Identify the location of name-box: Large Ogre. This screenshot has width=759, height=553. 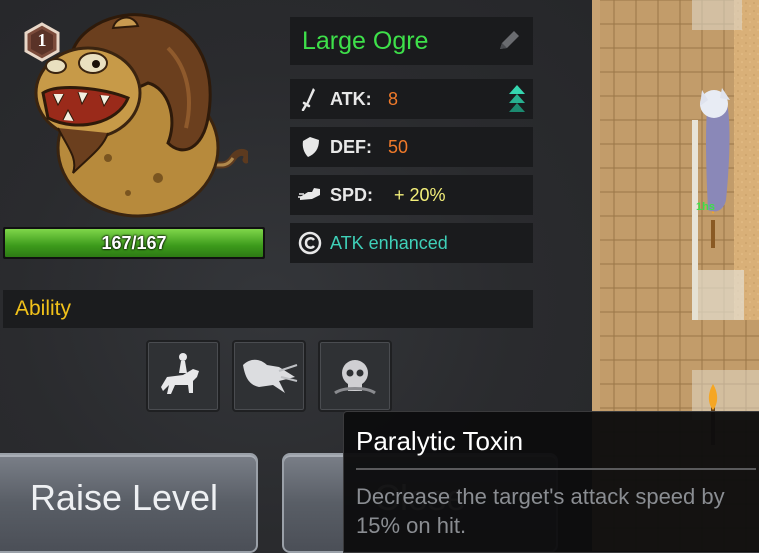
(411, 41).